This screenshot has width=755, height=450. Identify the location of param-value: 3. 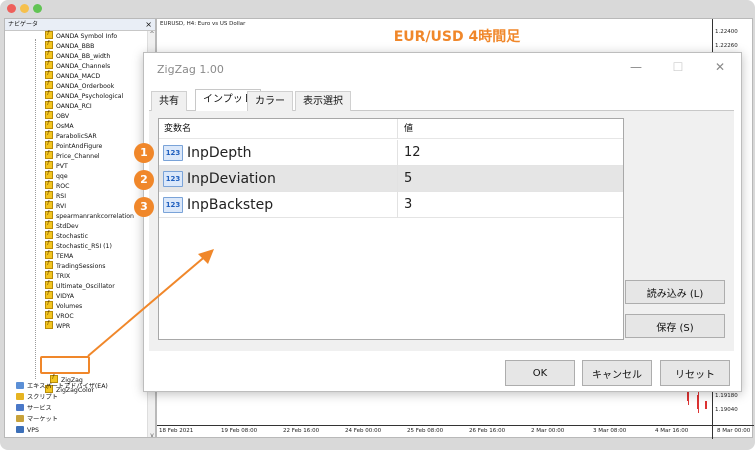
(408, 205).